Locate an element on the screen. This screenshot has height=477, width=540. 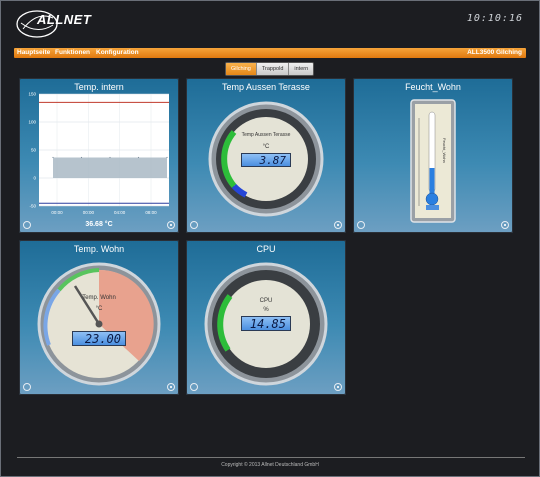
x-tick-label: 04:00 is located at coordinates (120, 212).